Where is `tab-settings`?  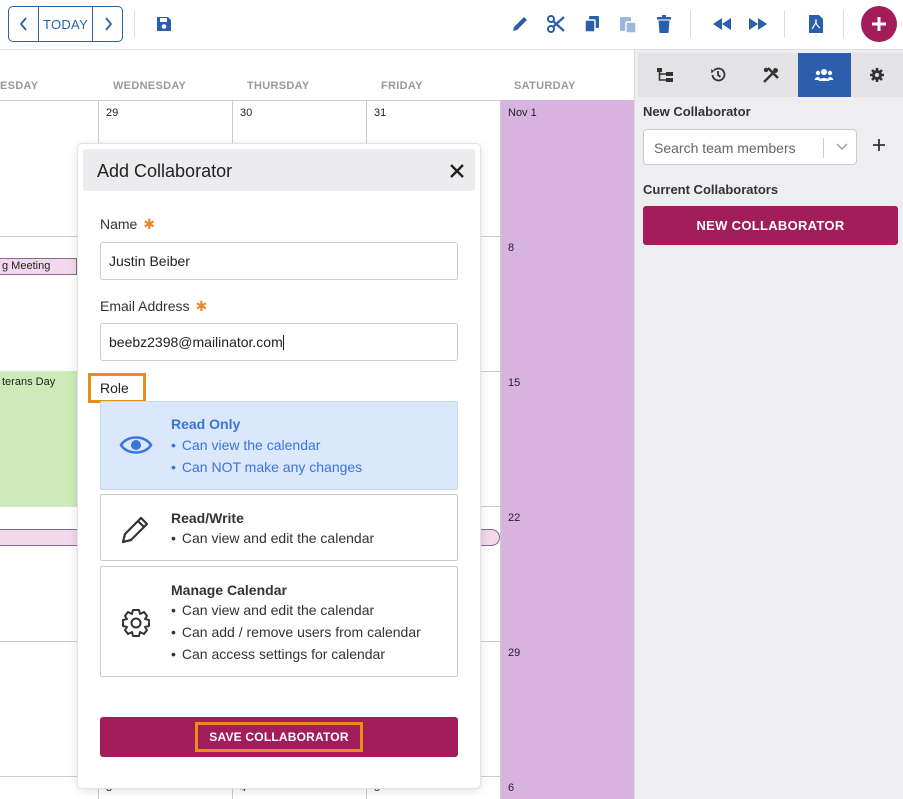
tab-settings is located at coordinates (876, 75).